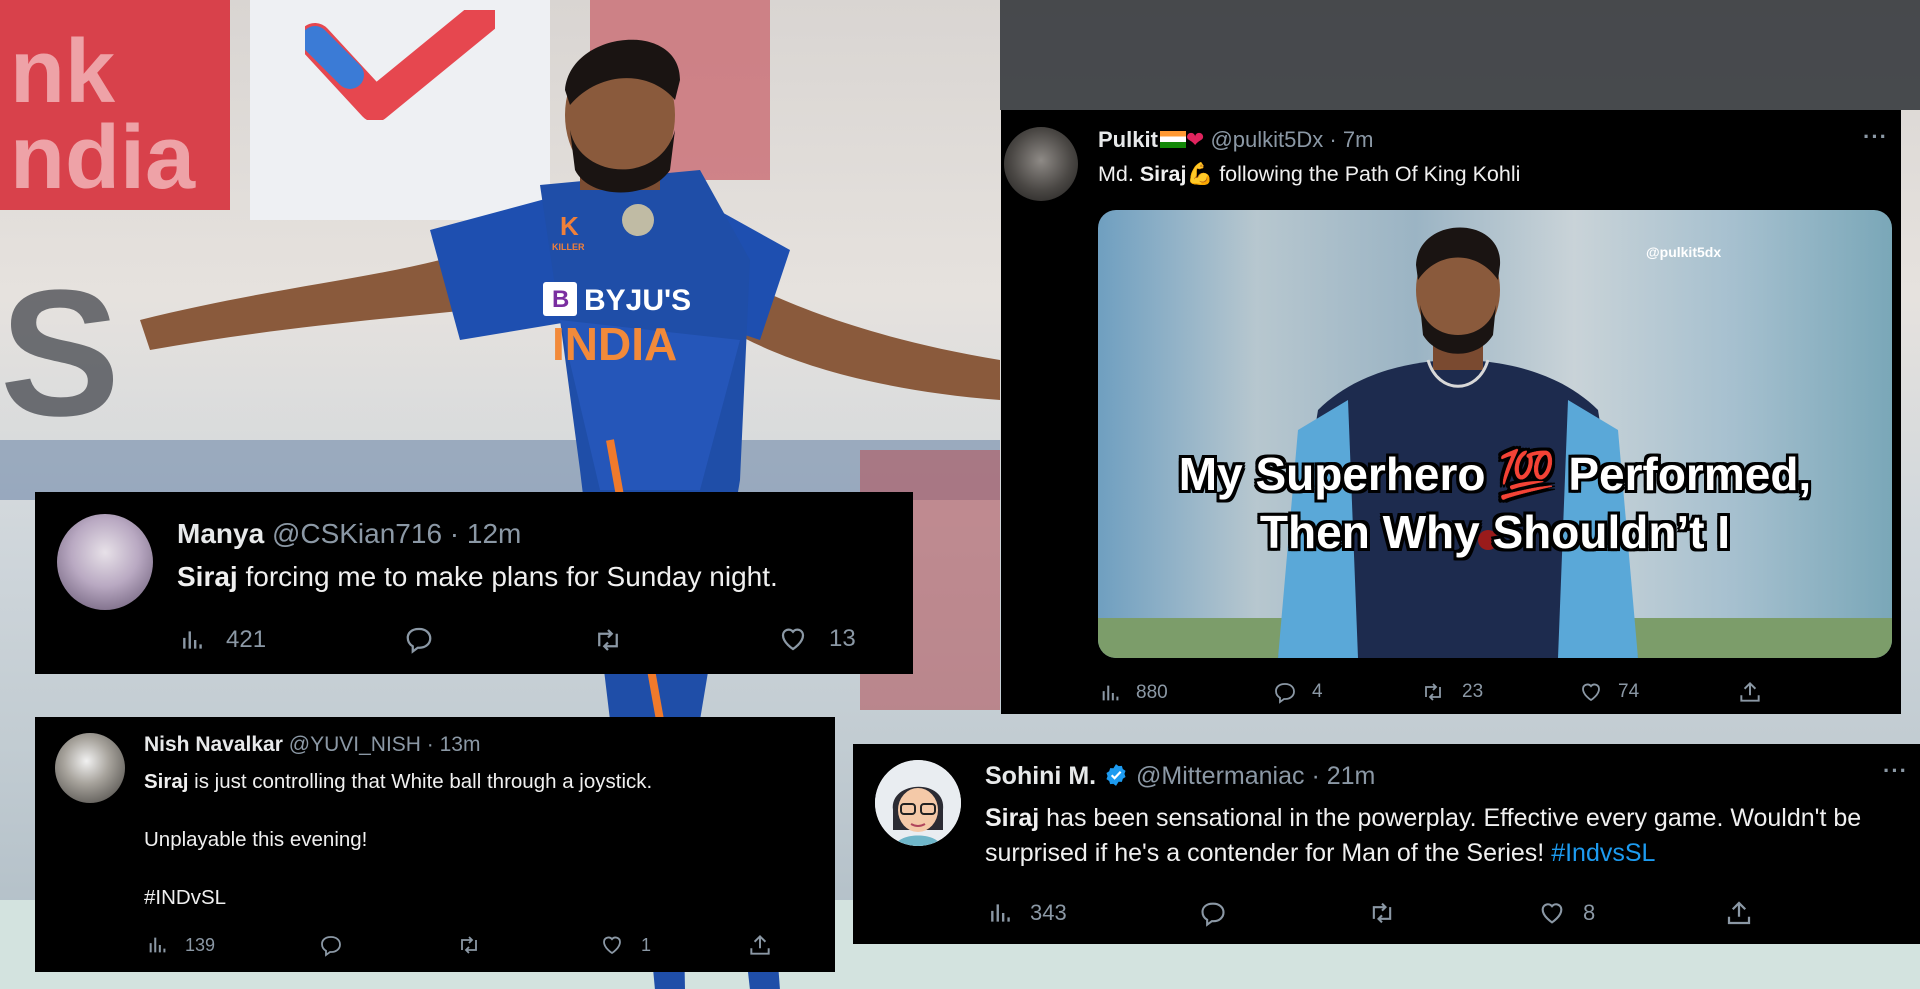 The image size is (1920, 989). Describe the element at coordinates (816, 639) in the screenshot. I see `like-button: 13` at that location.